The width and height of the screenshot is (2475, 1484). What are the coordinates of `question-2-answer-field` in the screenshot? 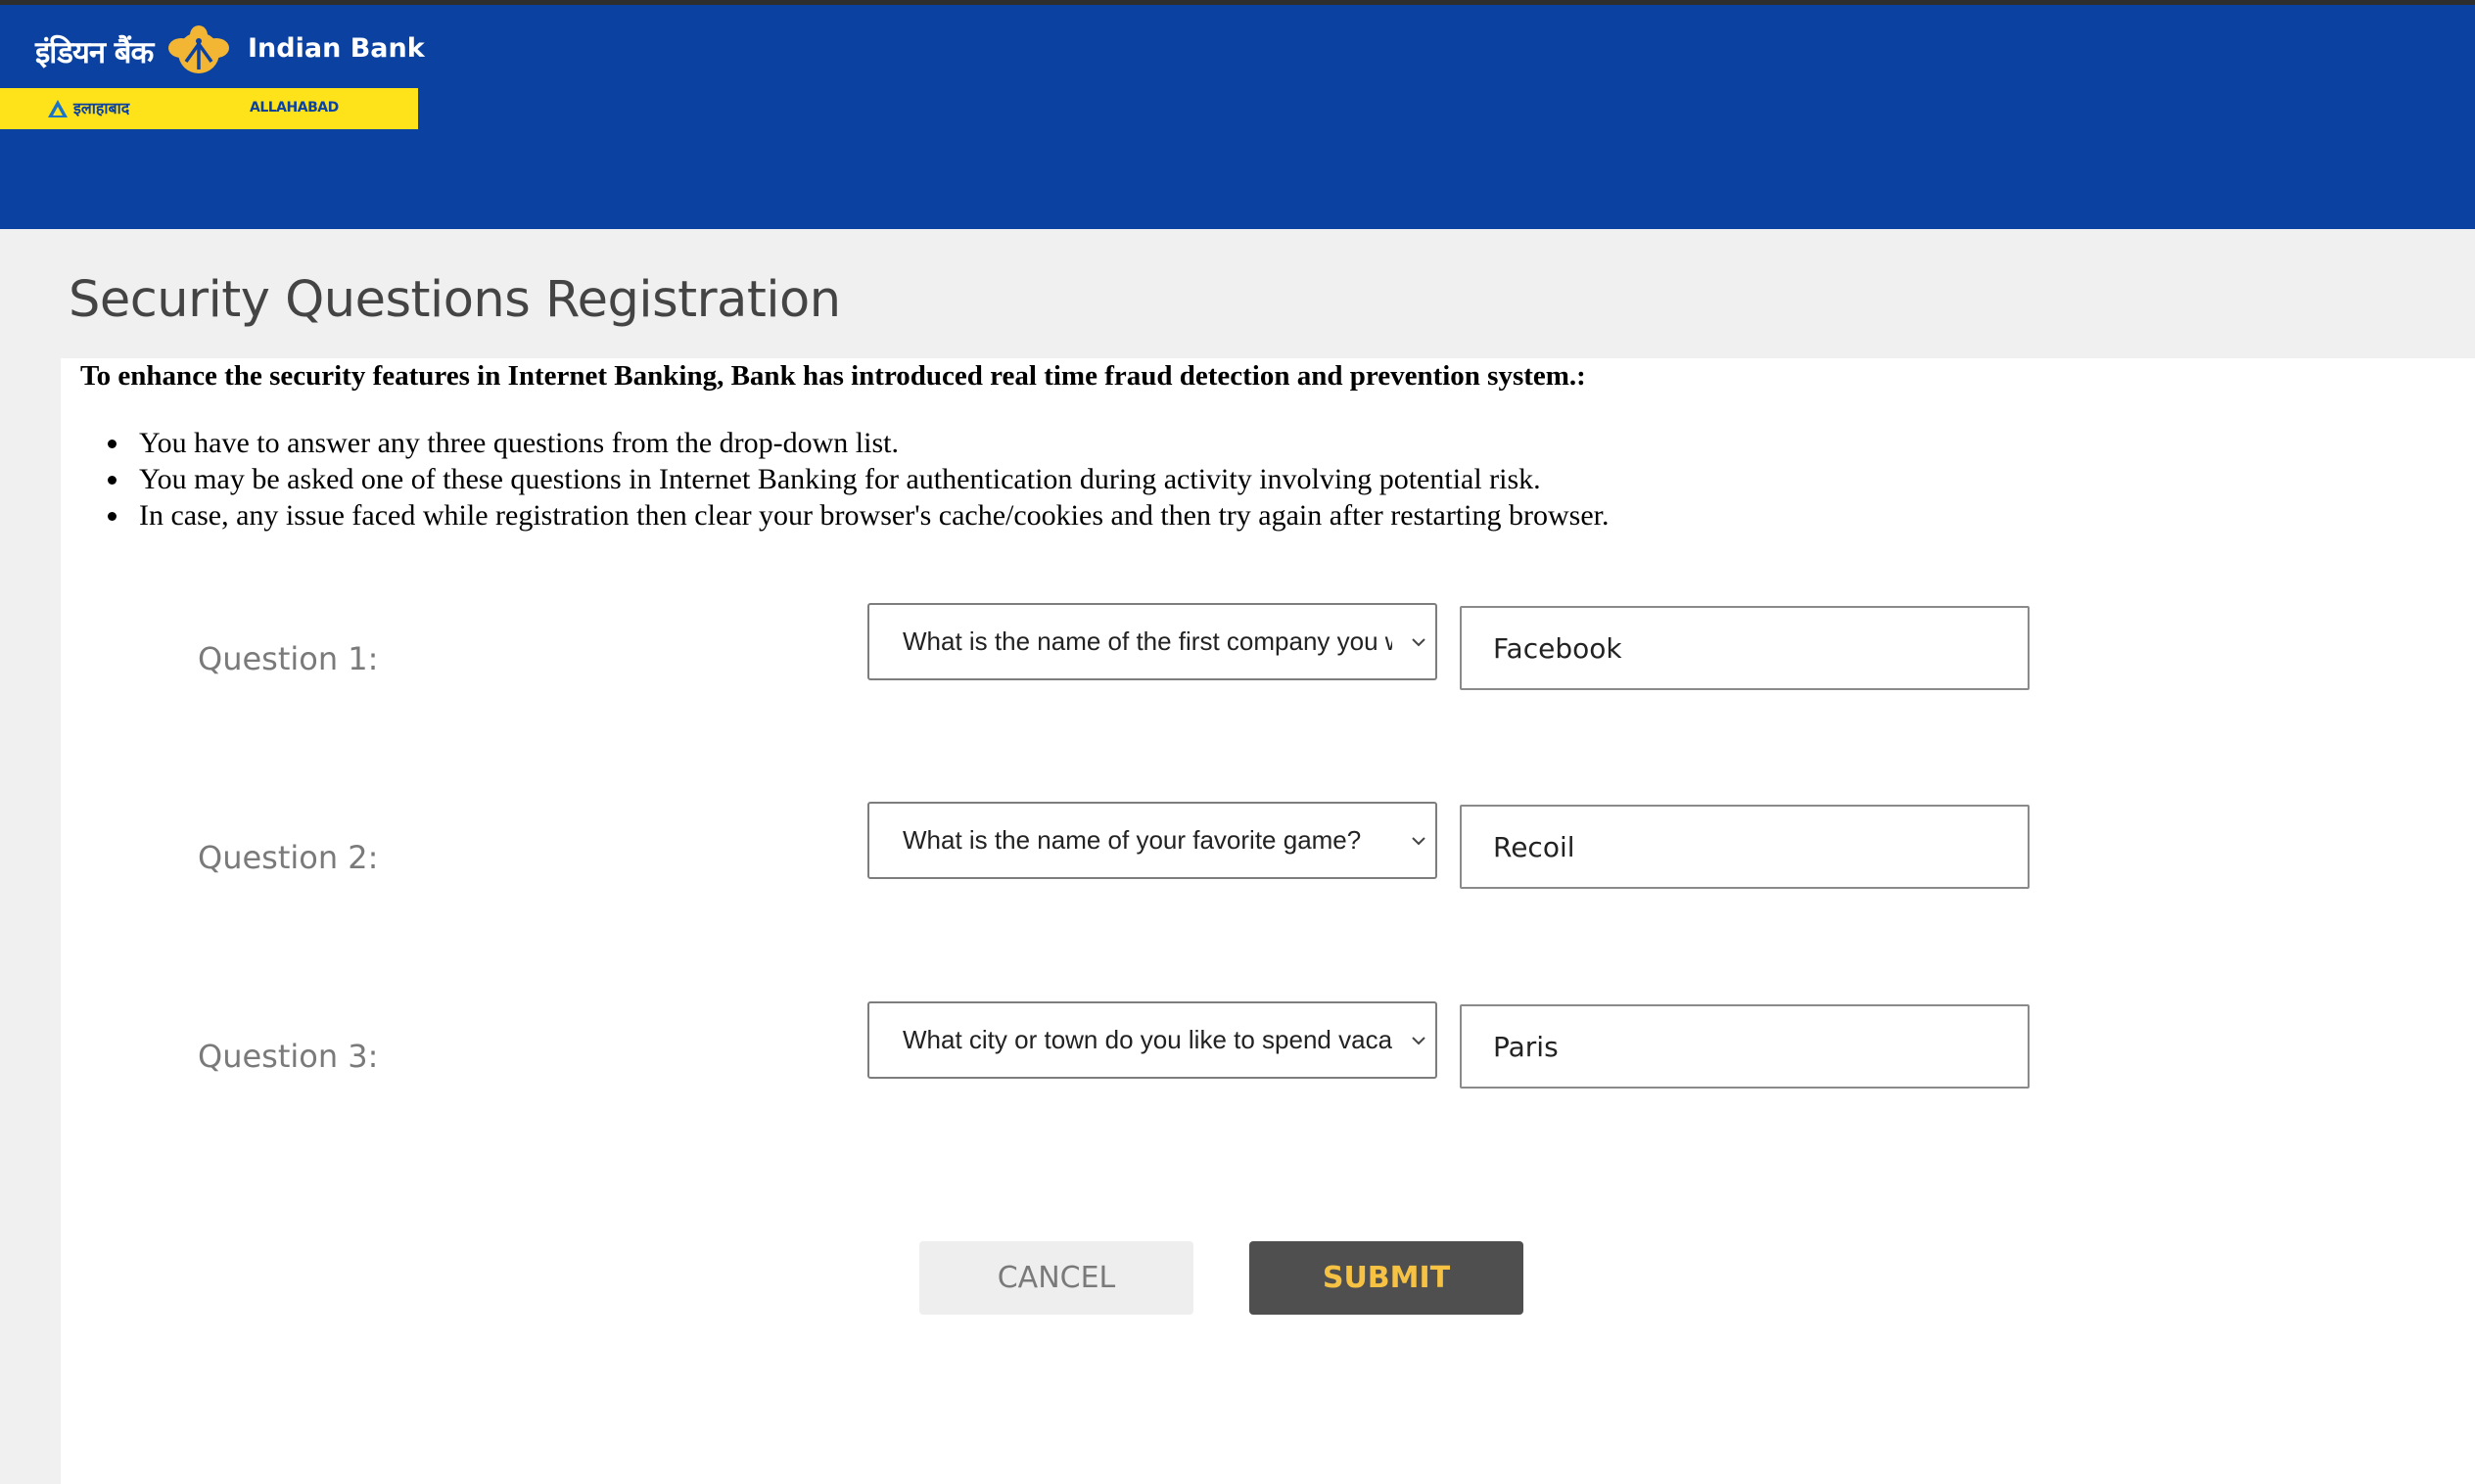 It's located at (1745, 847).